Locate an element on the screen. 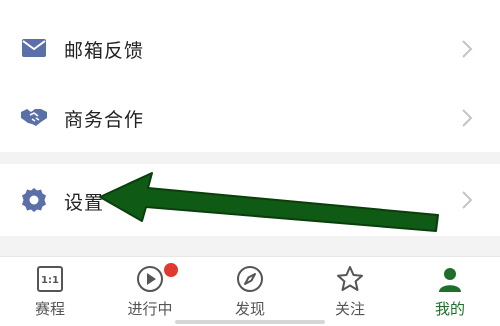 This screenshot has height=326, width=500. menu-label-mail-feedback: 邮箱反馈 is located at coordinates (104, 51).